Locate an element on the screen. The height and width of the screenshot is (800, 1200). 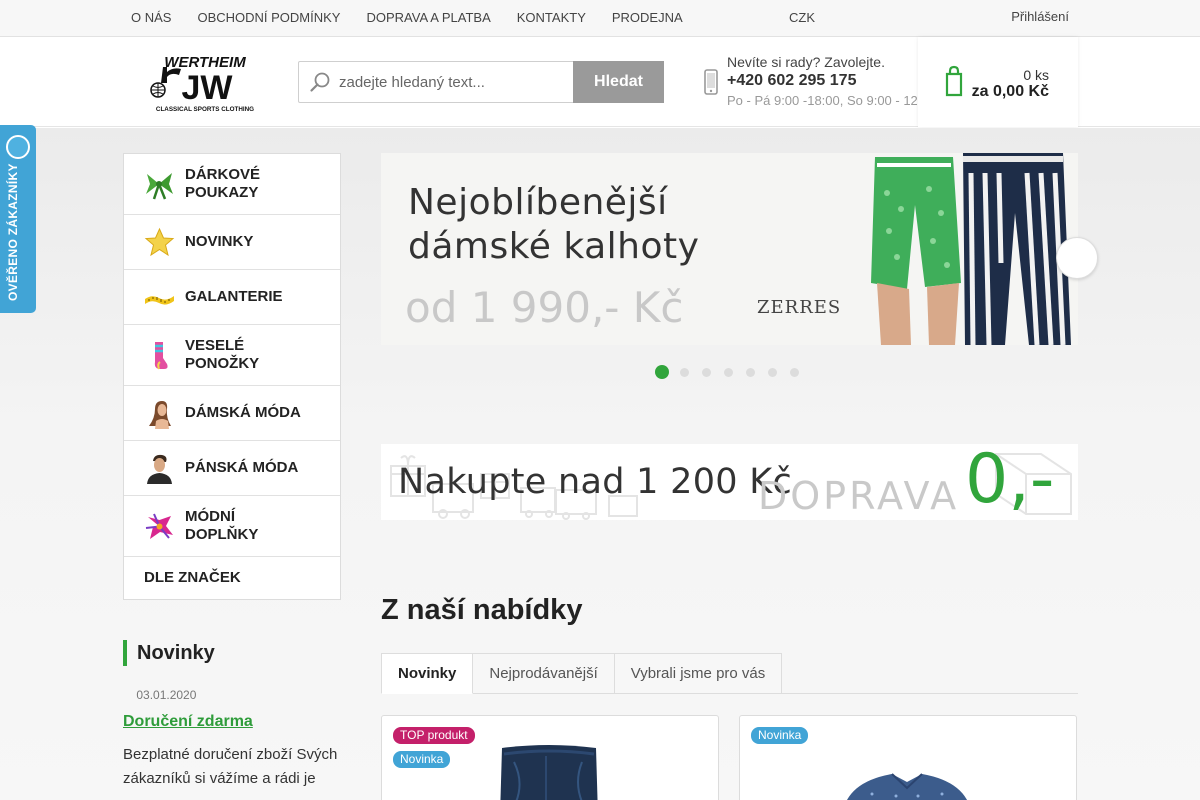
free-shipping-banner: Nakupte nad 1 200 Kč DOPRAVA 0,- is located at coordinates (729, 482).